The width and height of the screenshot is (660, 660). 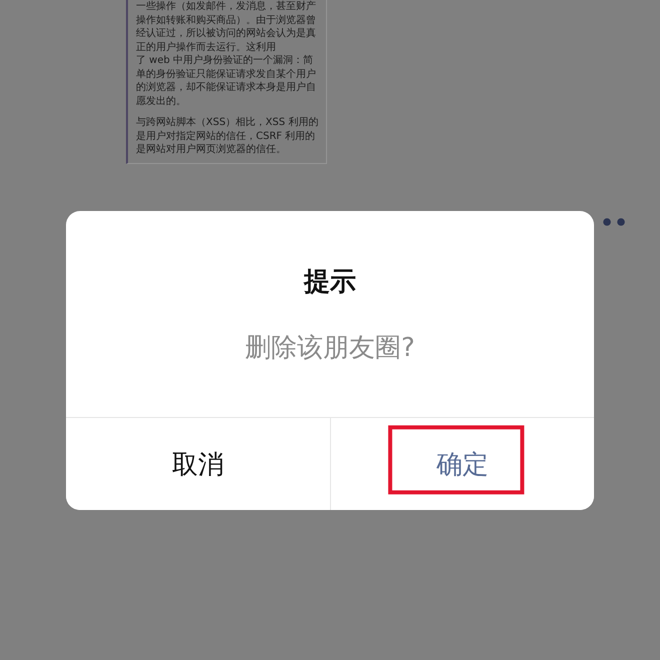 I want to click on document-paragraph: 一些操作（如发邮件，发消息，甚至财产 操作如转账和购买商品）。由于浏览器曾 经认证过，所以被访问的网站会认为是真 正的用户操作而去运行。这利用 了 web 中用户身份验证的一个漏洞：简 单的身份验证只能保证请求发自某个用户 的浏览器，却不能保证请求本身是用户自 愿发出的。, so click(x=226, y=54).